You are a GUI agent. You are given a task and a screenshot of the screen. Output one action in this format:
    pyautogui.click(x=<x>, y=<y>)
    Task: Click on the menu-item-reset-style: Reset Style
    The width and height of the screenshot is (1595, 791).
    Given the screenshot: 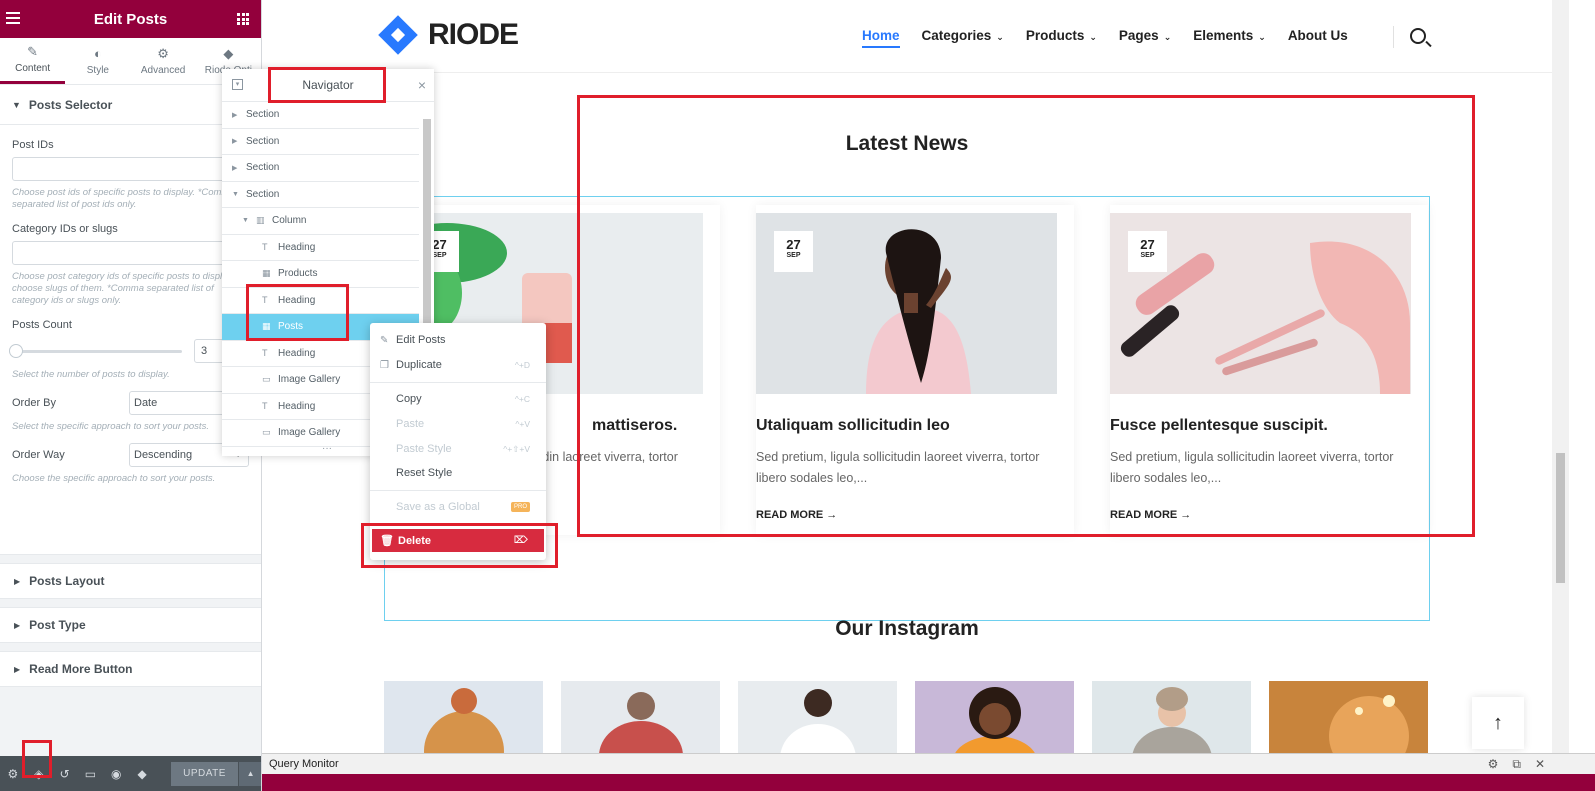 What is the action you would take?
    pyautogui.click(x=458, y=473)
    